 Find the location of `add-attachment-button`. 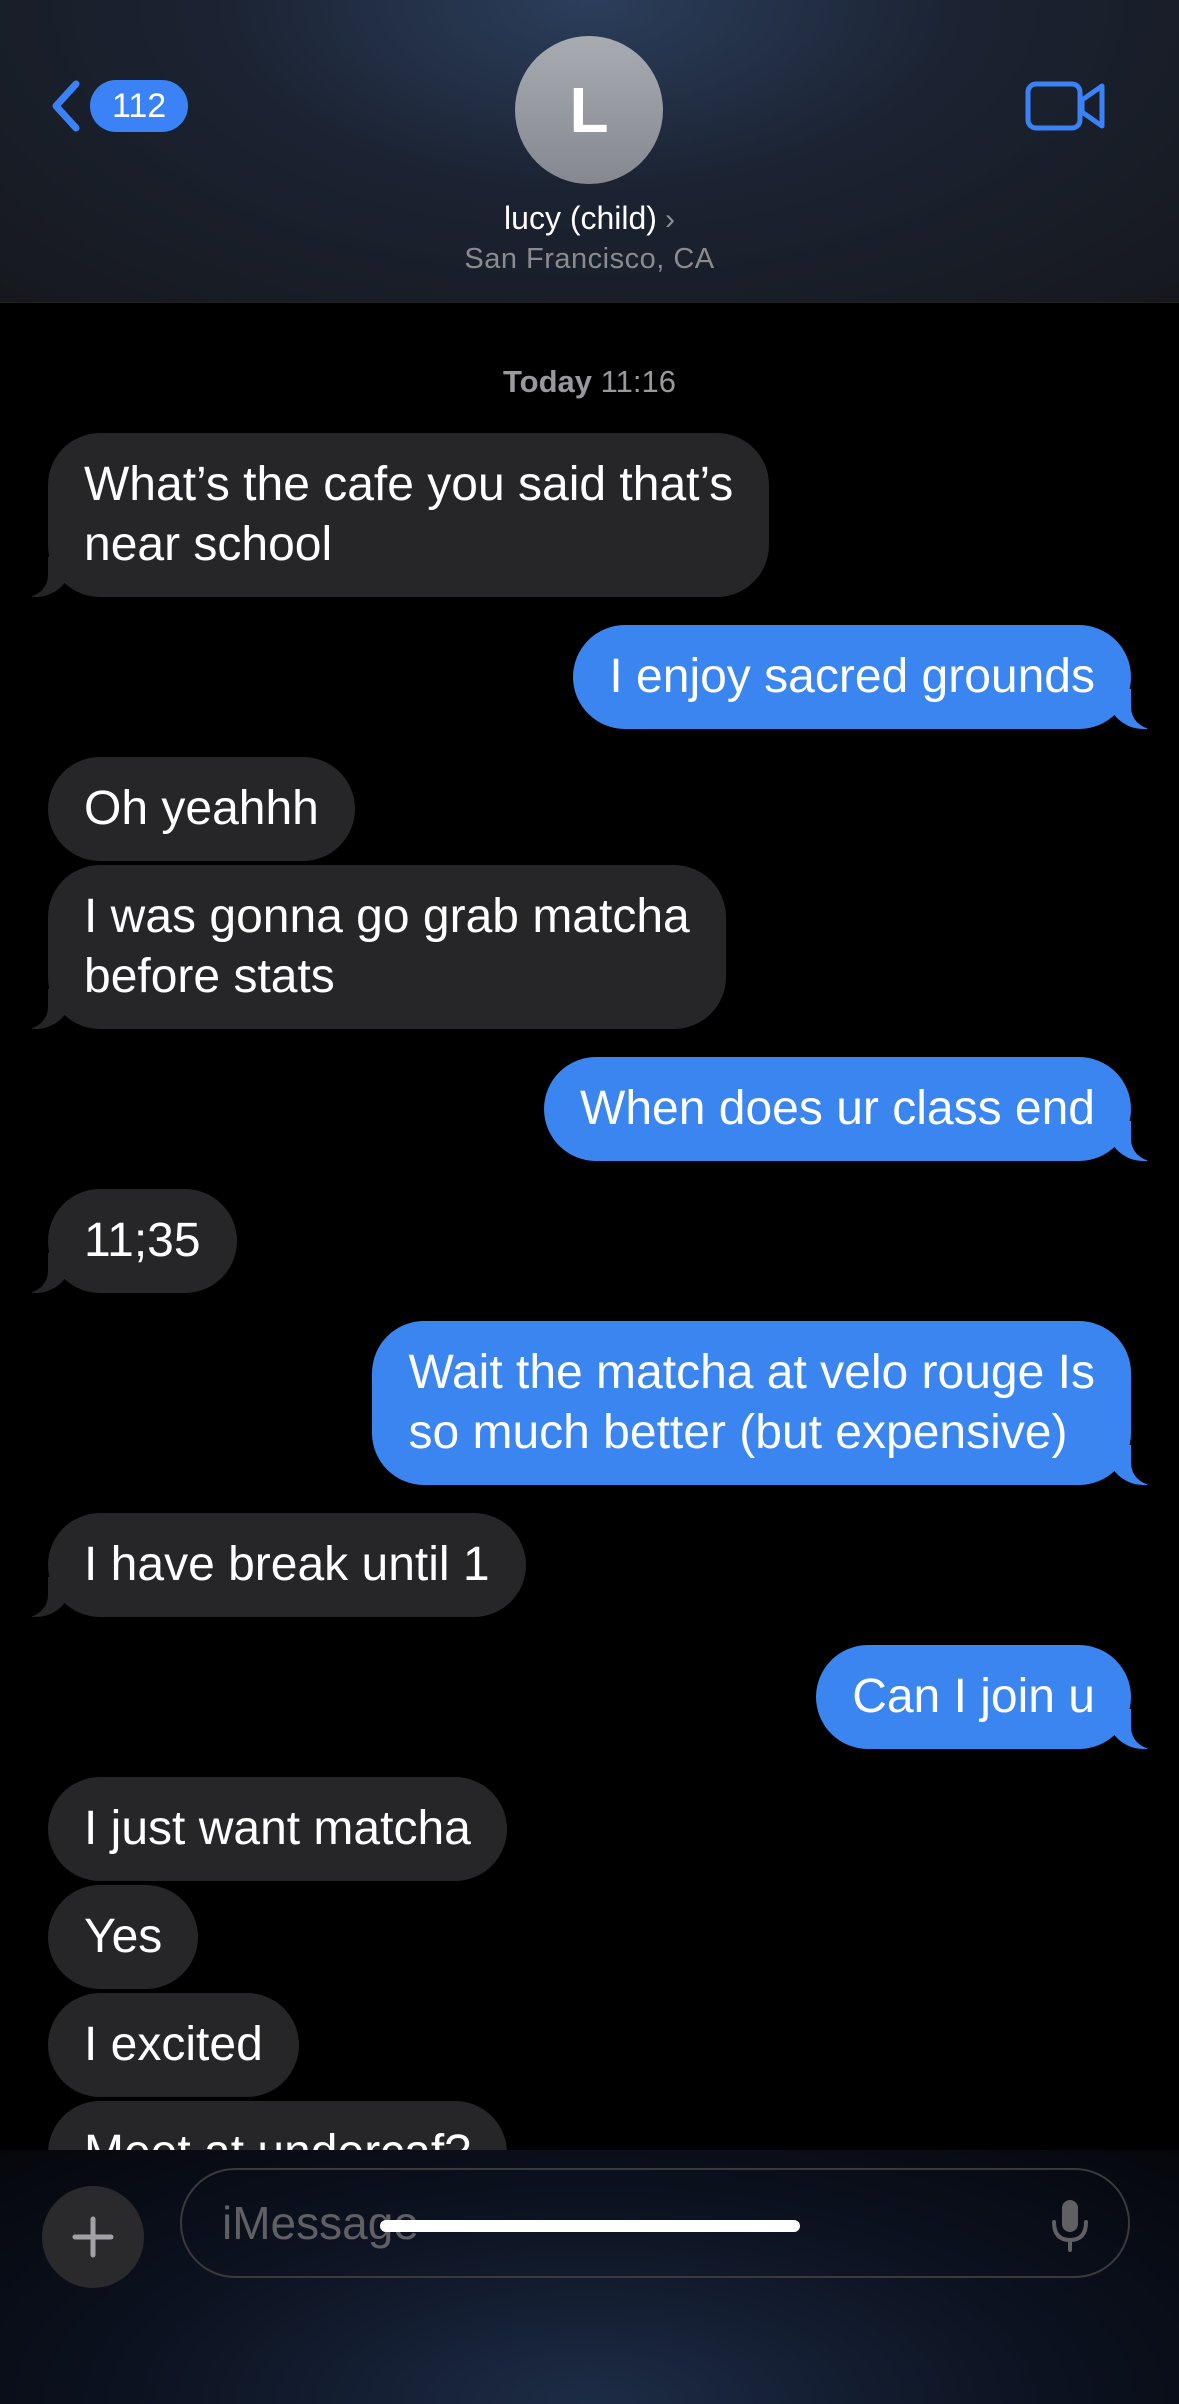

add-attachment-button is located at coordinates (93, 2237).